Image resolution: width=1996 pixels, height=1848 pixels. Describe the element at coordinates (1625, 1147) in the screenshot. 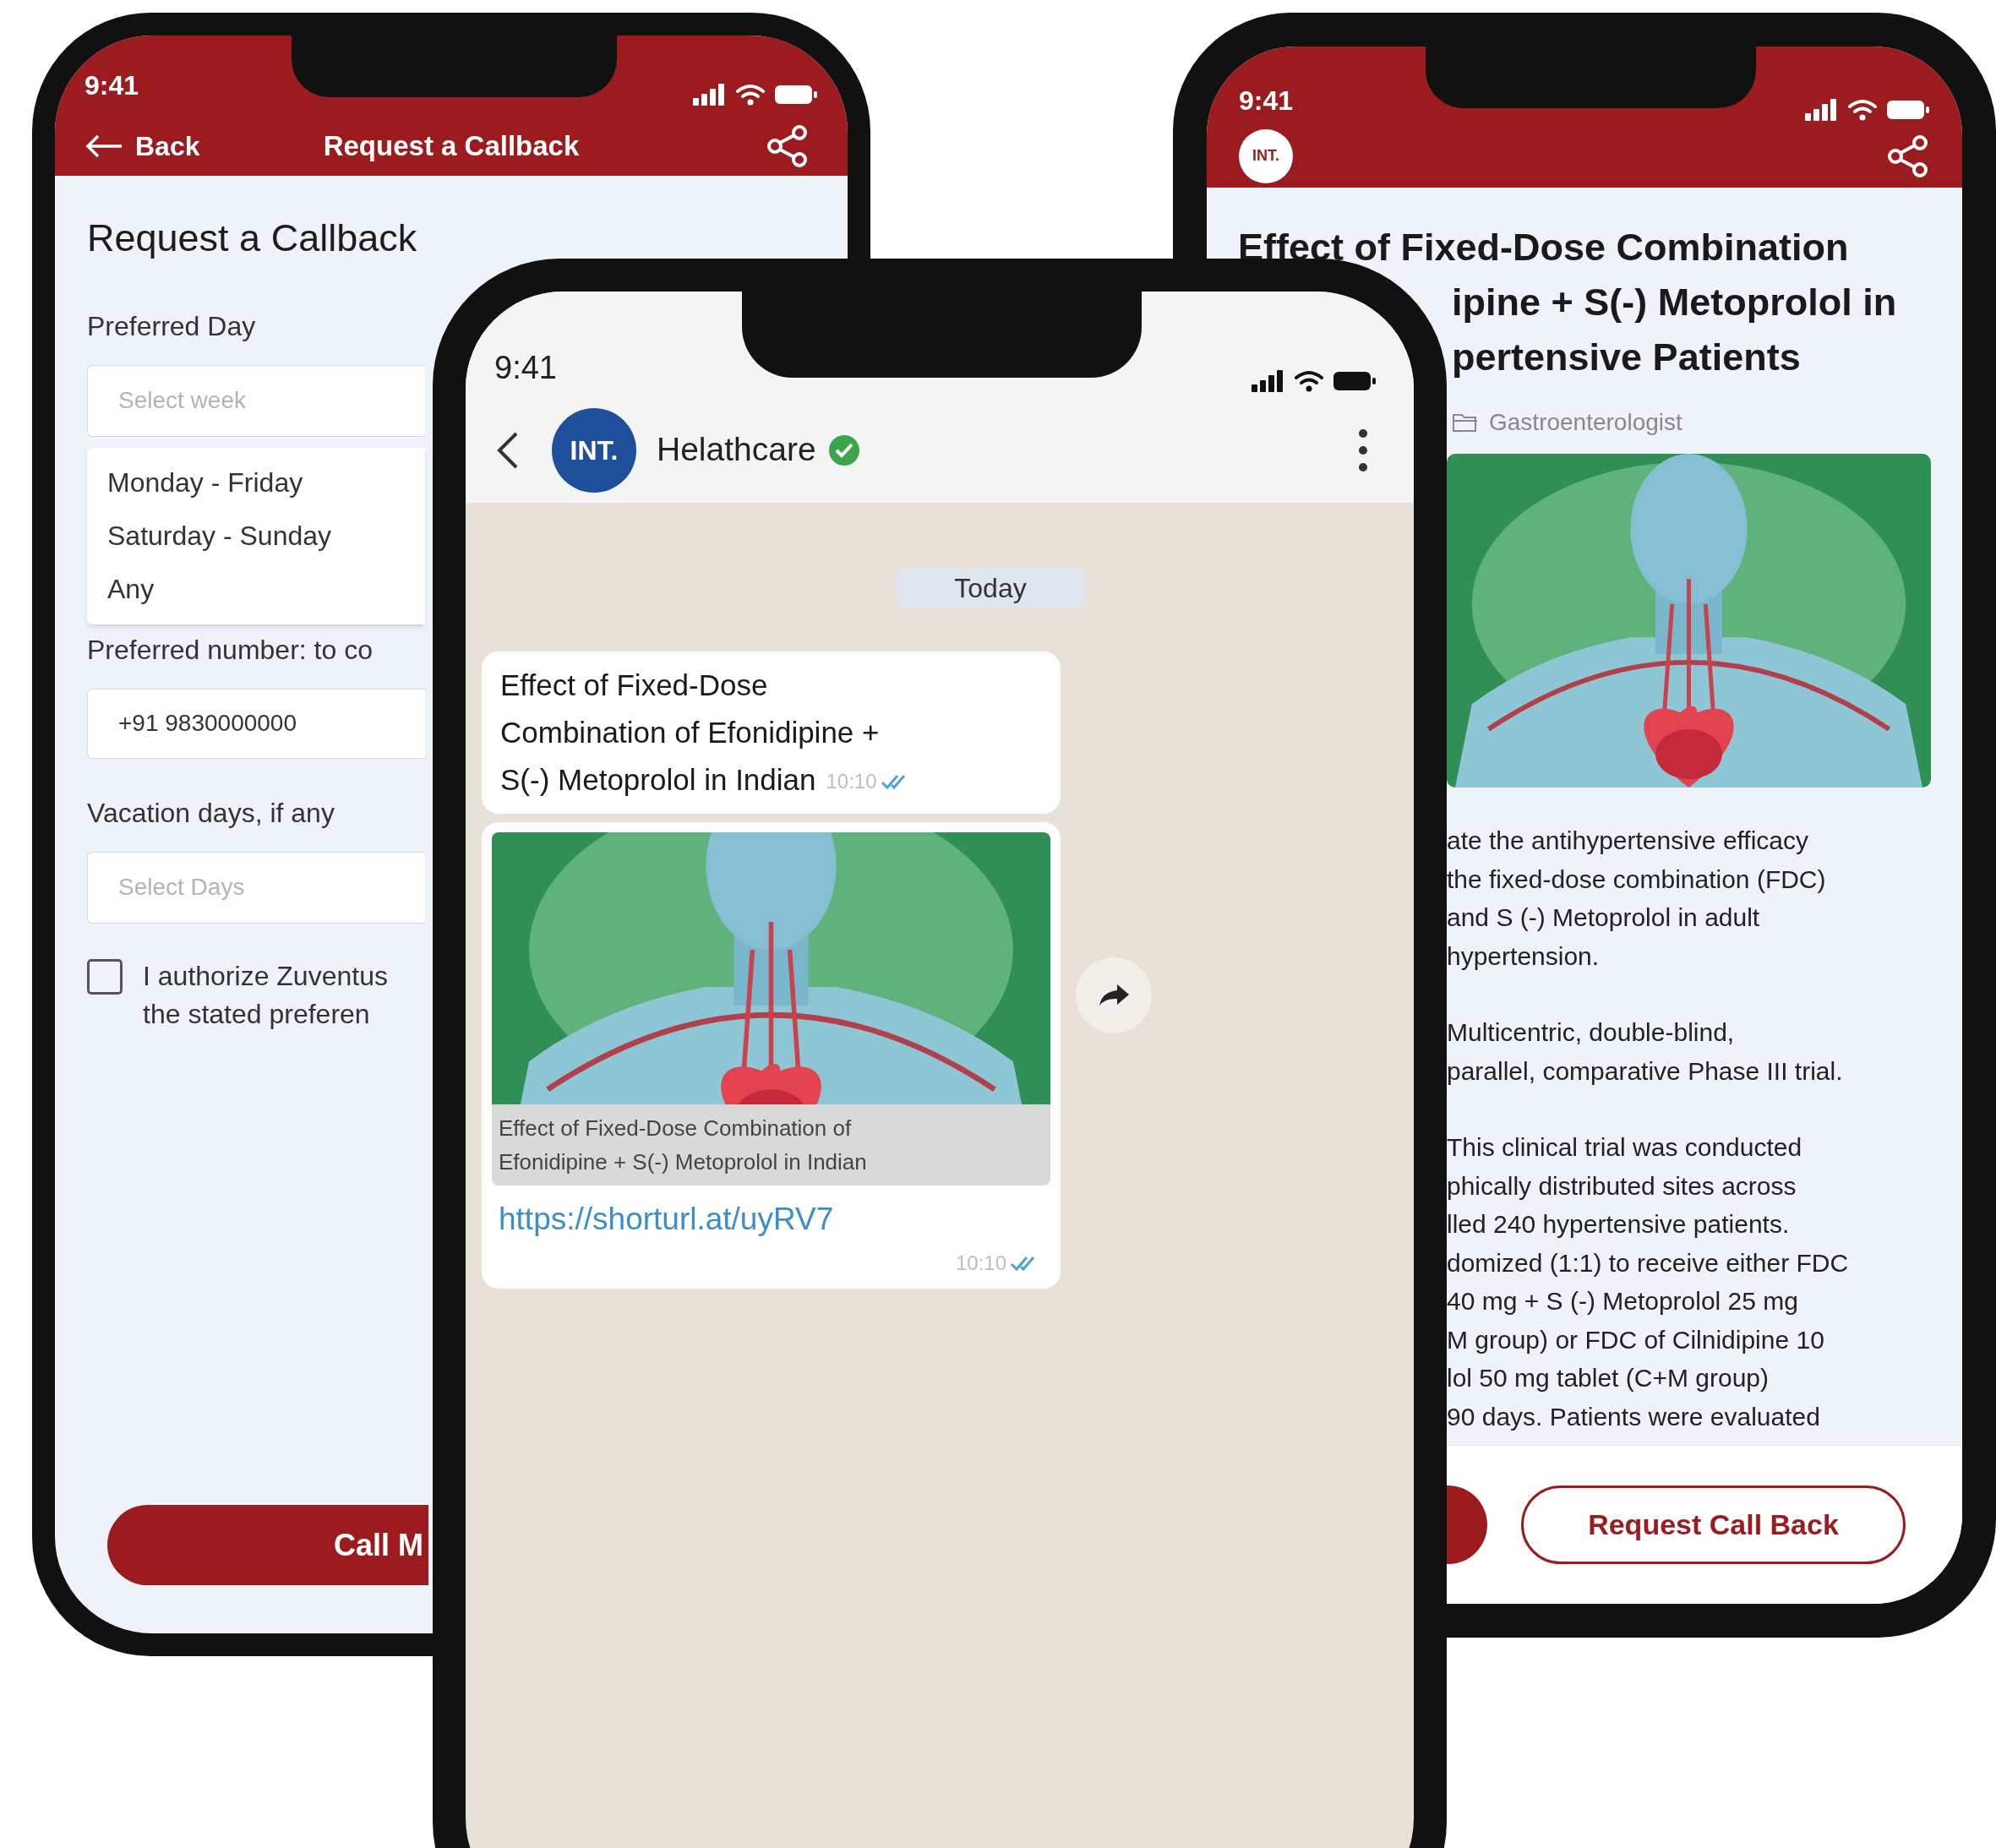

I see `article-text: This clinical trial was conducted` at that location.